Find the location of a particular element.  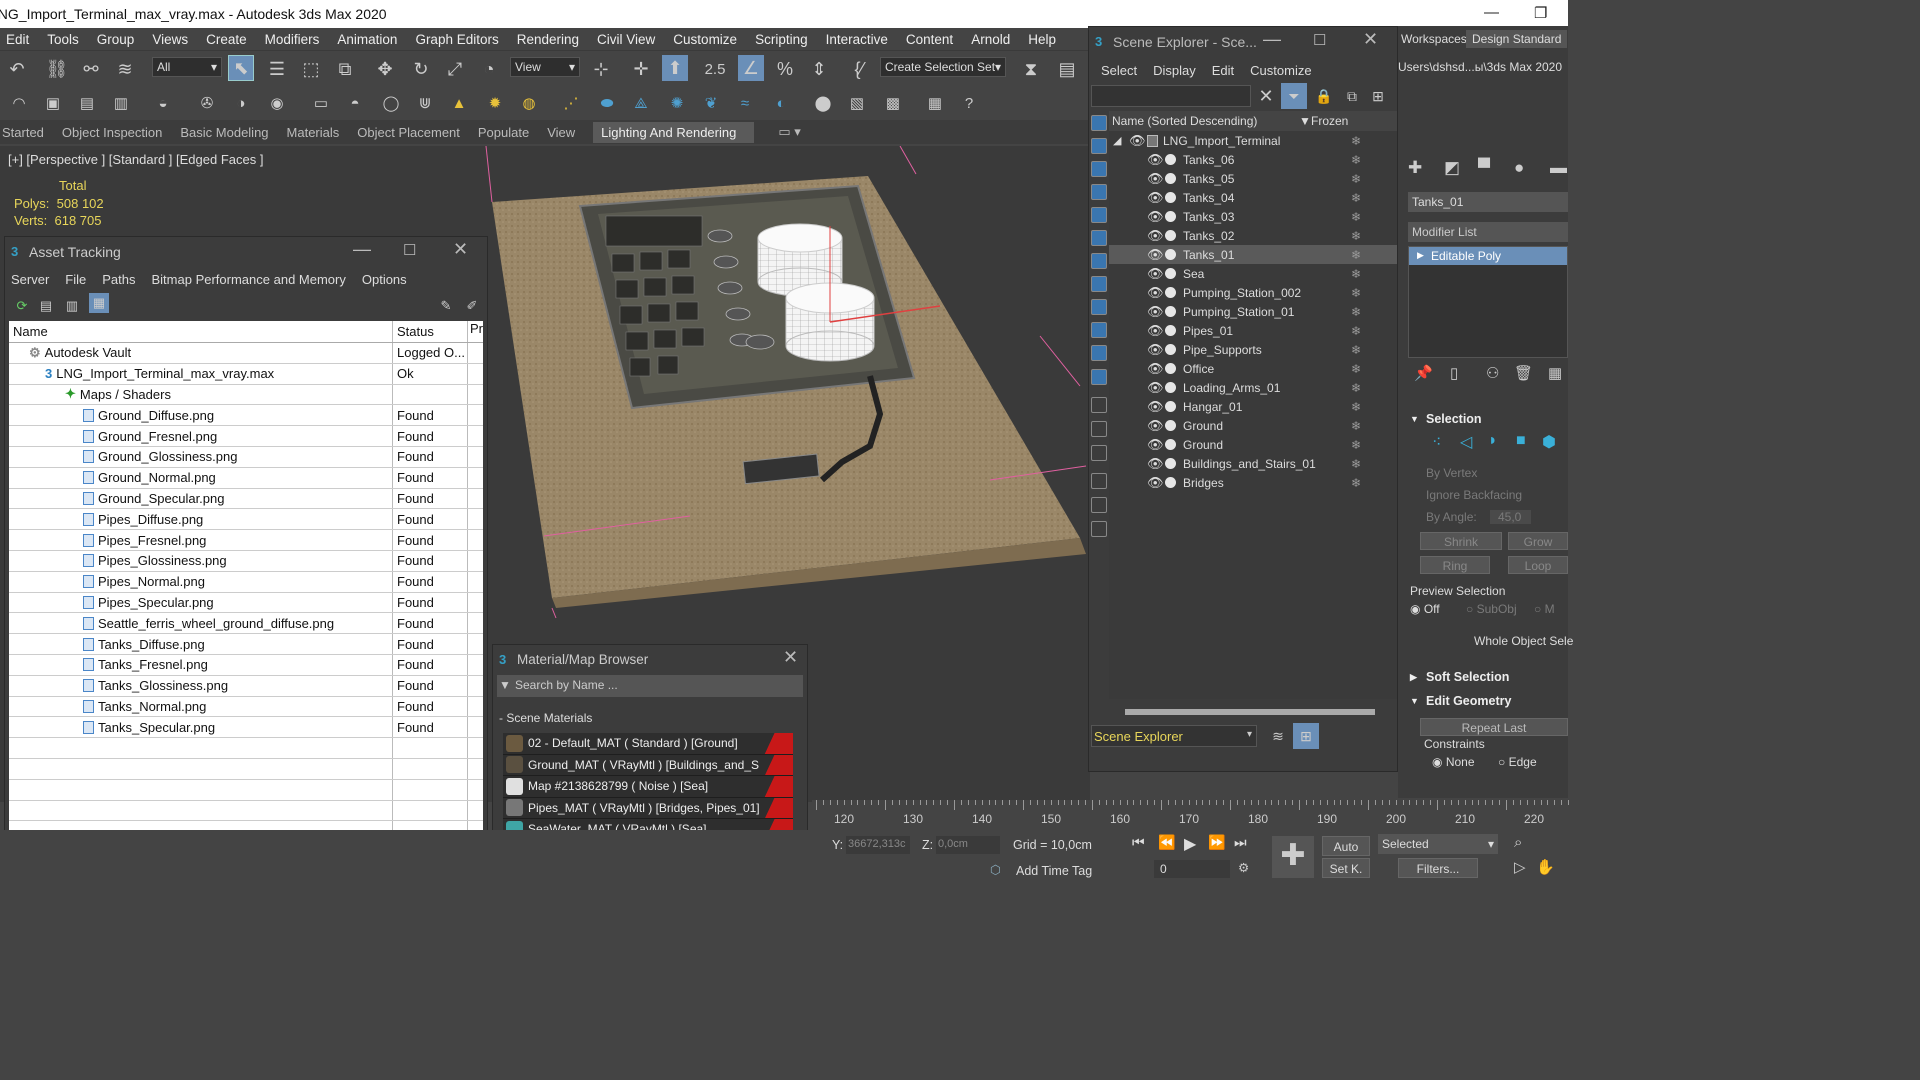

remove-modifier-icon: 🗑 is located at coordinates (1523, 373).